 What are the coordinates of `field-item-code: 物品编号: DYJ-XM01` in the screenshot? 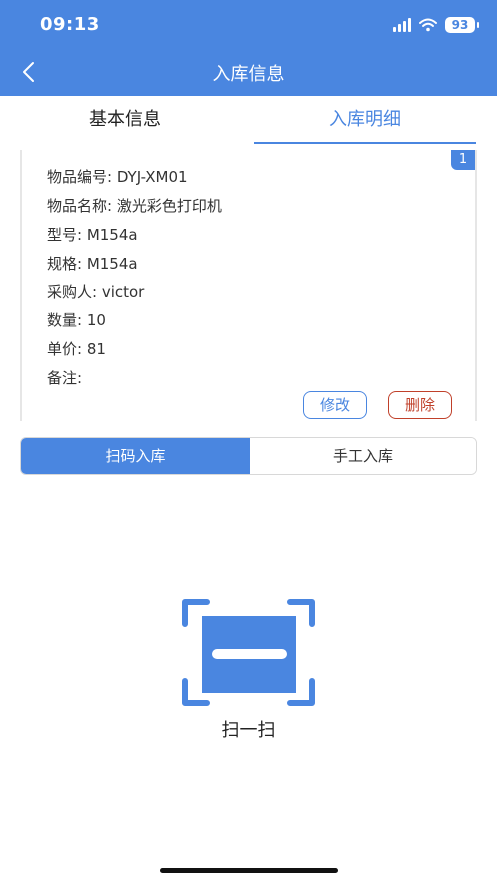 It's located at (117, 177).